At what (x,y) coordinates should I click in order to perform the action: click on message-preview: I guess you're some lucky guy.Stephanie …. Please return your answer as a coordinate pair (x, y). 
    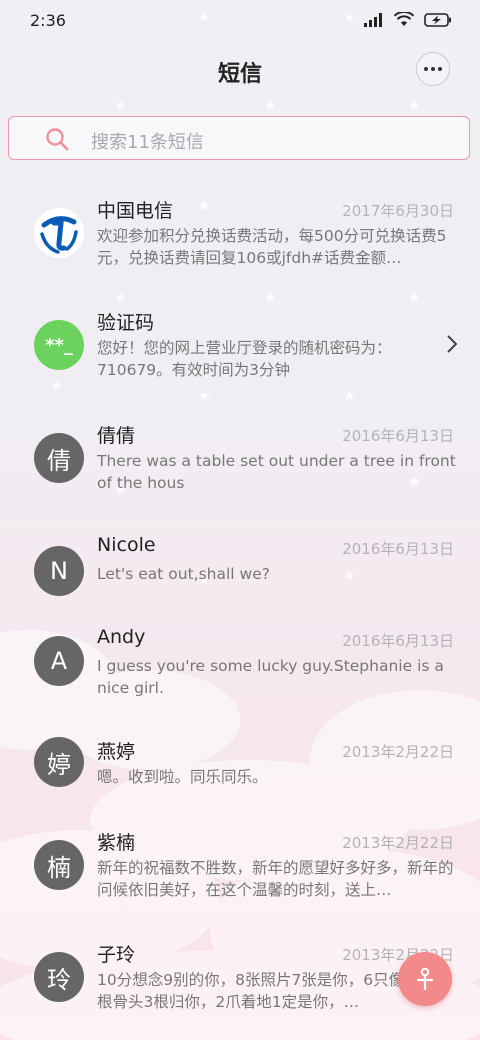
    Looking at the image, I should click on (270, 677).